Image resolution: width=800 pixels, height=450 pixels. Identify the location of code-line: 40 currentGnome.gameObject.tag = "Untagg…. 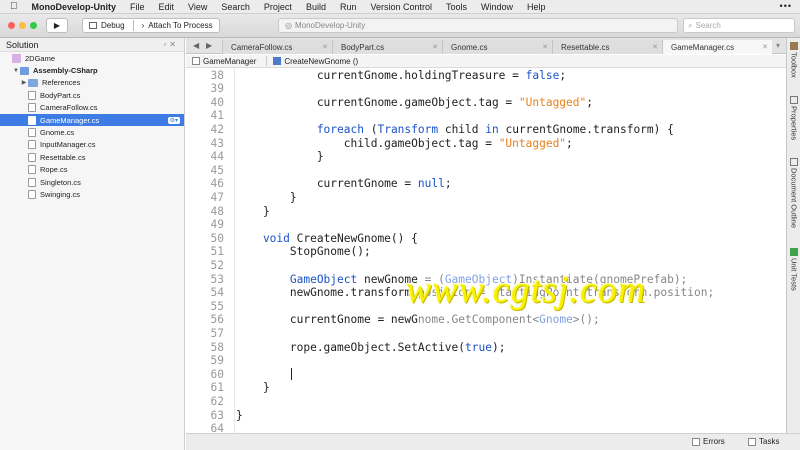
(389, 102).